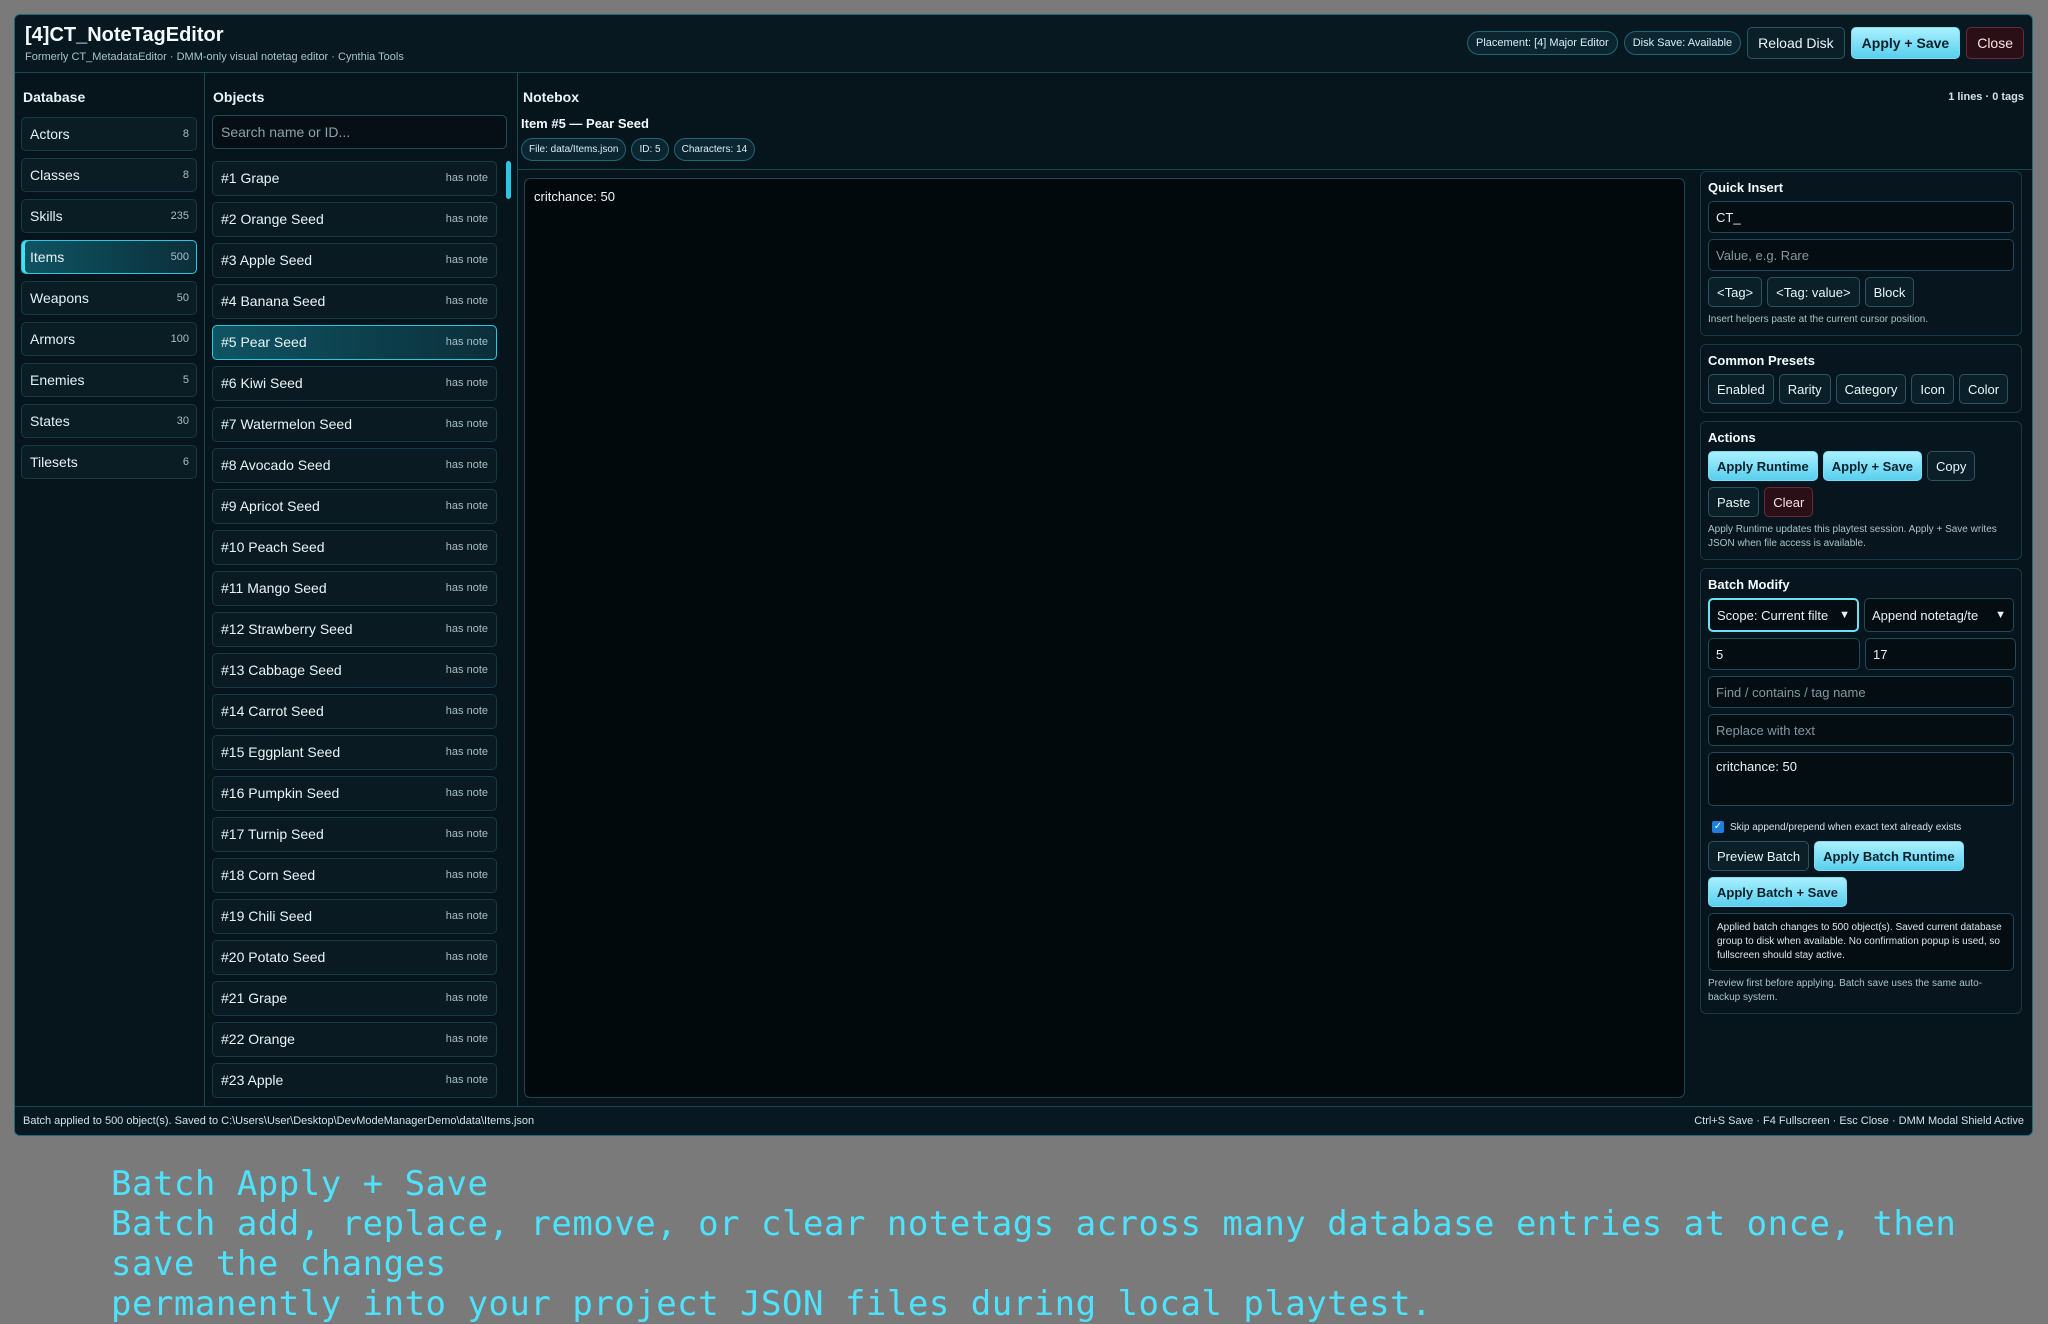  What do you see at coordinates (354, 178) in the screenshot?
I see `object-list-item: #1 Grape has note` at bounding box center [354, 178].